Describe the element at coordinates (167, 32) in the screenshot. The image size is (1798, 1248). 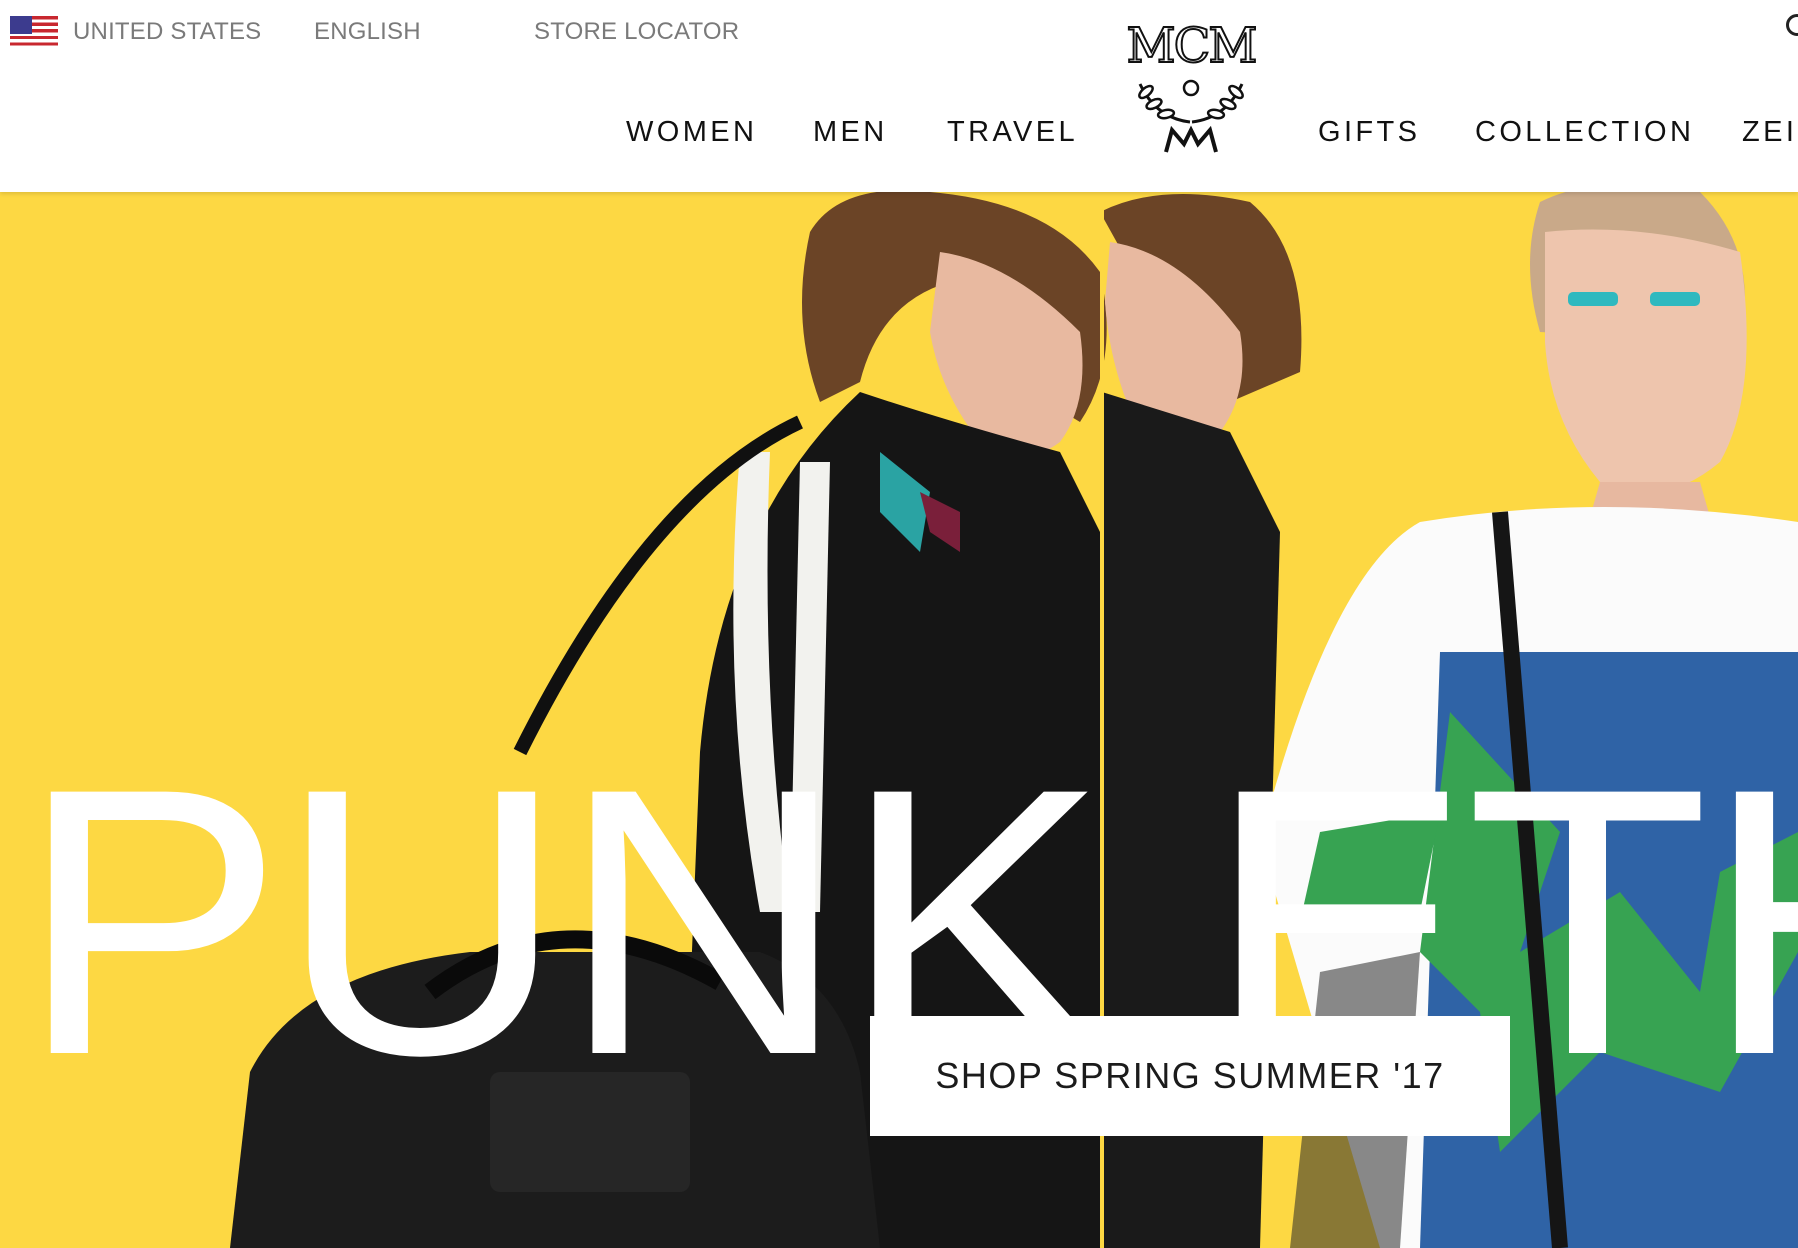
I see `country-selector: UNITED STATES` at that location.